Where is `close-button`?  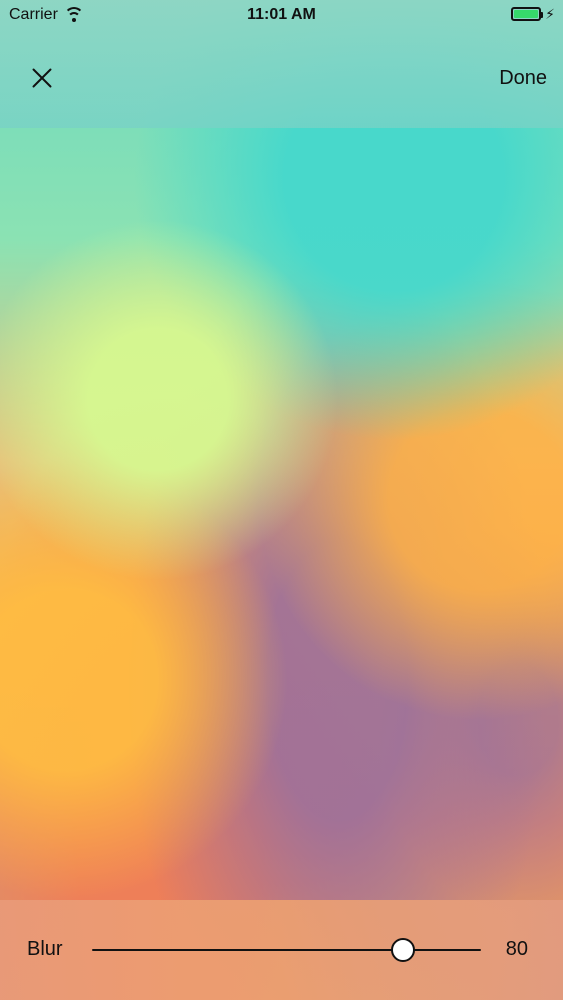
close-button is located at coordinates (42, 78).